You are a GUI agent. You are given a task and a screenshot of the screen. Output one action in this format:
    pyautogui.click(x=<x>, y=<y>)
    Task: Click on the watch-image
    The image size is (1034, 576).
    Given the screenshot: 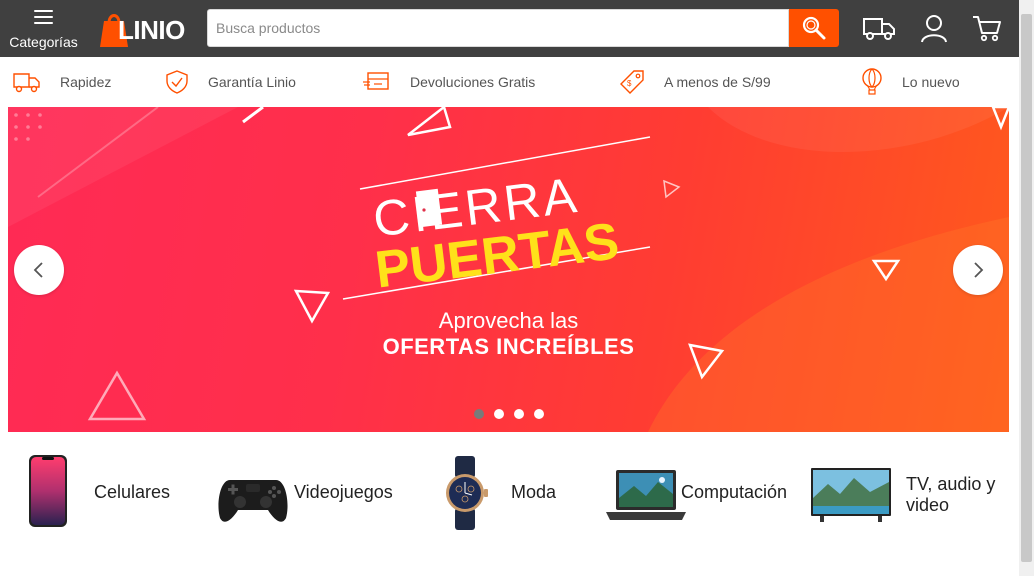 What is the action you would take?
    pyautogui.click(x=467, y=493)
    